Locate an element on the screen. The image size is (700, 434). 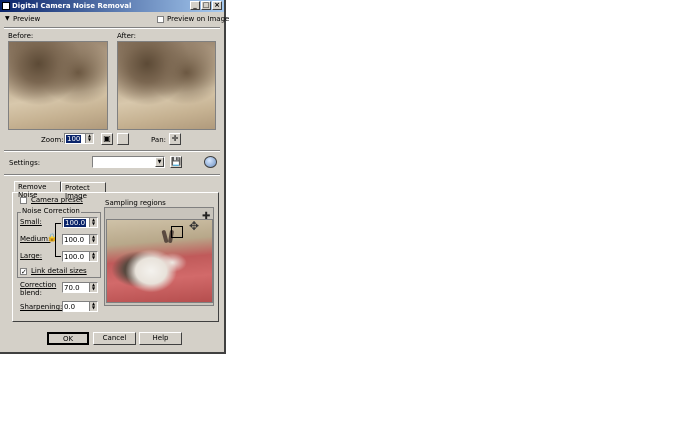
sharpening-value: 0.0 is located at coordinates (70, 307).